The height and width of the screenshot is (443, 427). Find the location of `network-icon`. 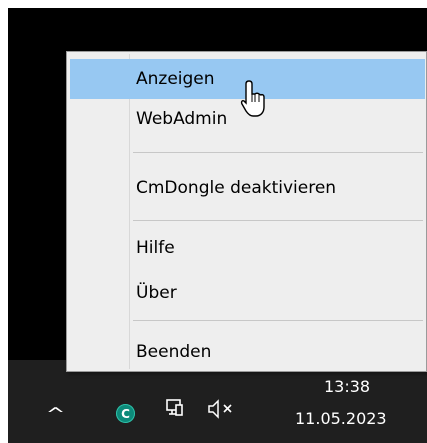

network-icon is located at coordinates (175, 409).